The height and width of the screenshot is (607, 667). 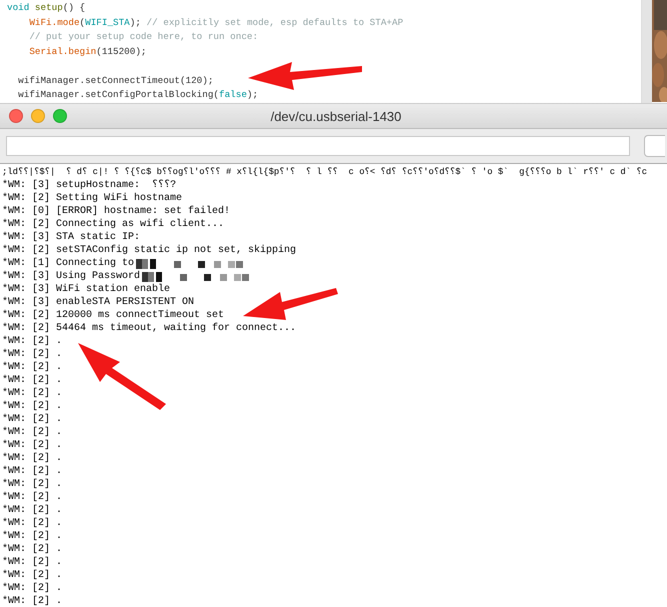 What do you see at coordinates (325, 172) in the screenshot?
I see `console-line: ;ld⸮⸮|⸮$⸮| ⸮ d⸮ c|! ⸮ ⸮{⸮c$ b⸮⸮og⸮l'o⸮⸮⸮ # x⸮l{l{$p⸮'⸮ ⸮ l ⸮⸮ c o⸮< ⸮d⸮ ⸮c⸮⸮'o⸮d⸮⸮$` ⸮ 'o $` g{⸮⸮⸮o b l` r⸮⸮' c d` ⸮c` at bounding box center [325, 172].